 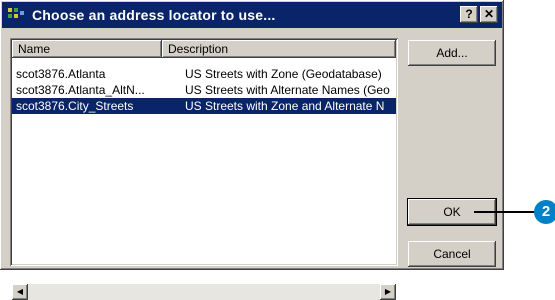 I want to click on locator-description: US Streets with Zone and Alternate N, so click(x=285, y=106).